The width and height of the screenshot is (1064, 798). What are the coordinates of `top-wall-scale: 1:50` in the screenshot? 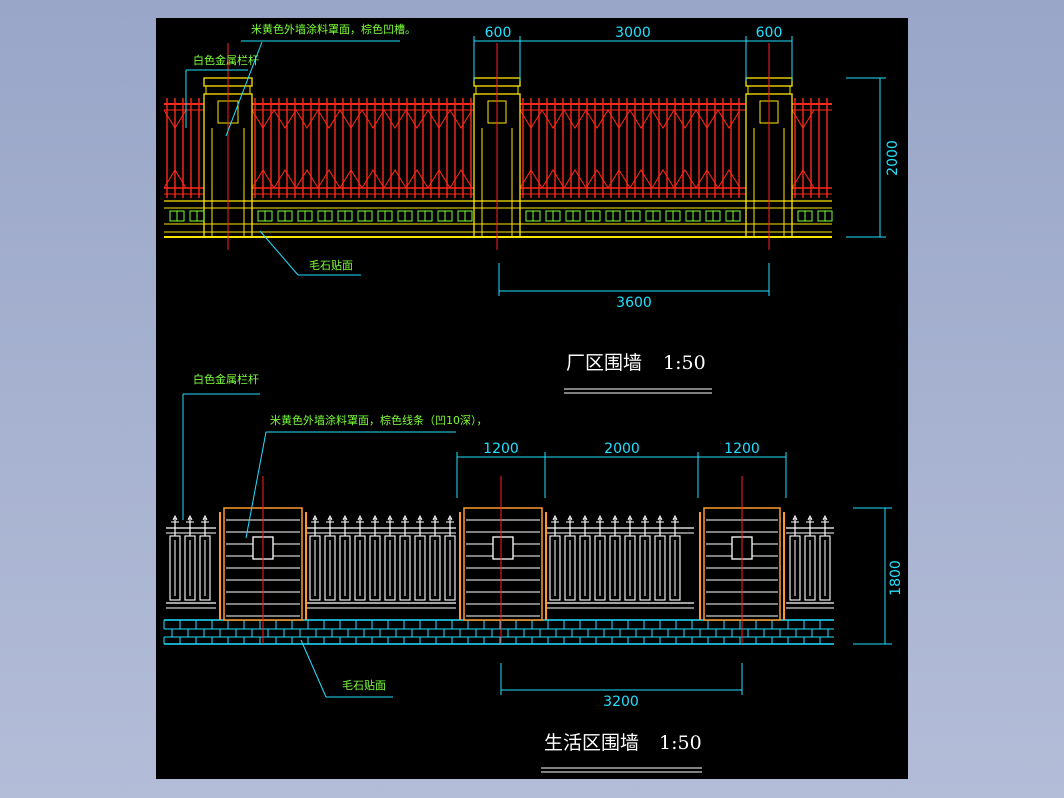 It's located at (684, 363).